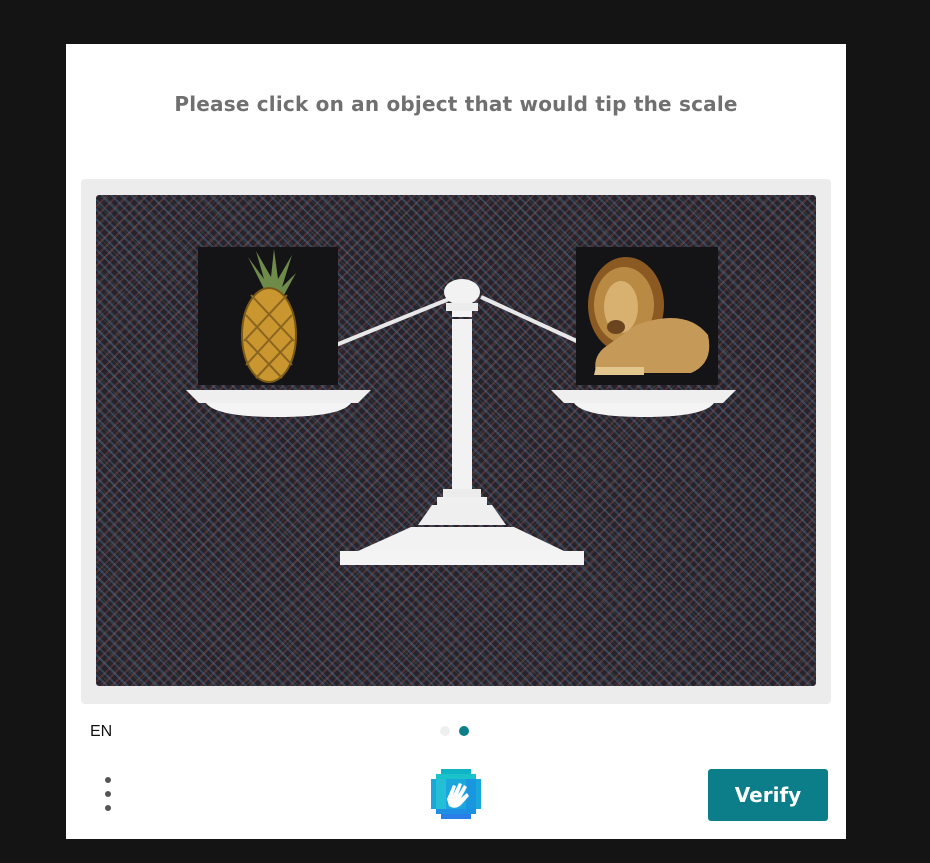 The image size is (930, 863). I want to click on left-pan, so click(278, 403).